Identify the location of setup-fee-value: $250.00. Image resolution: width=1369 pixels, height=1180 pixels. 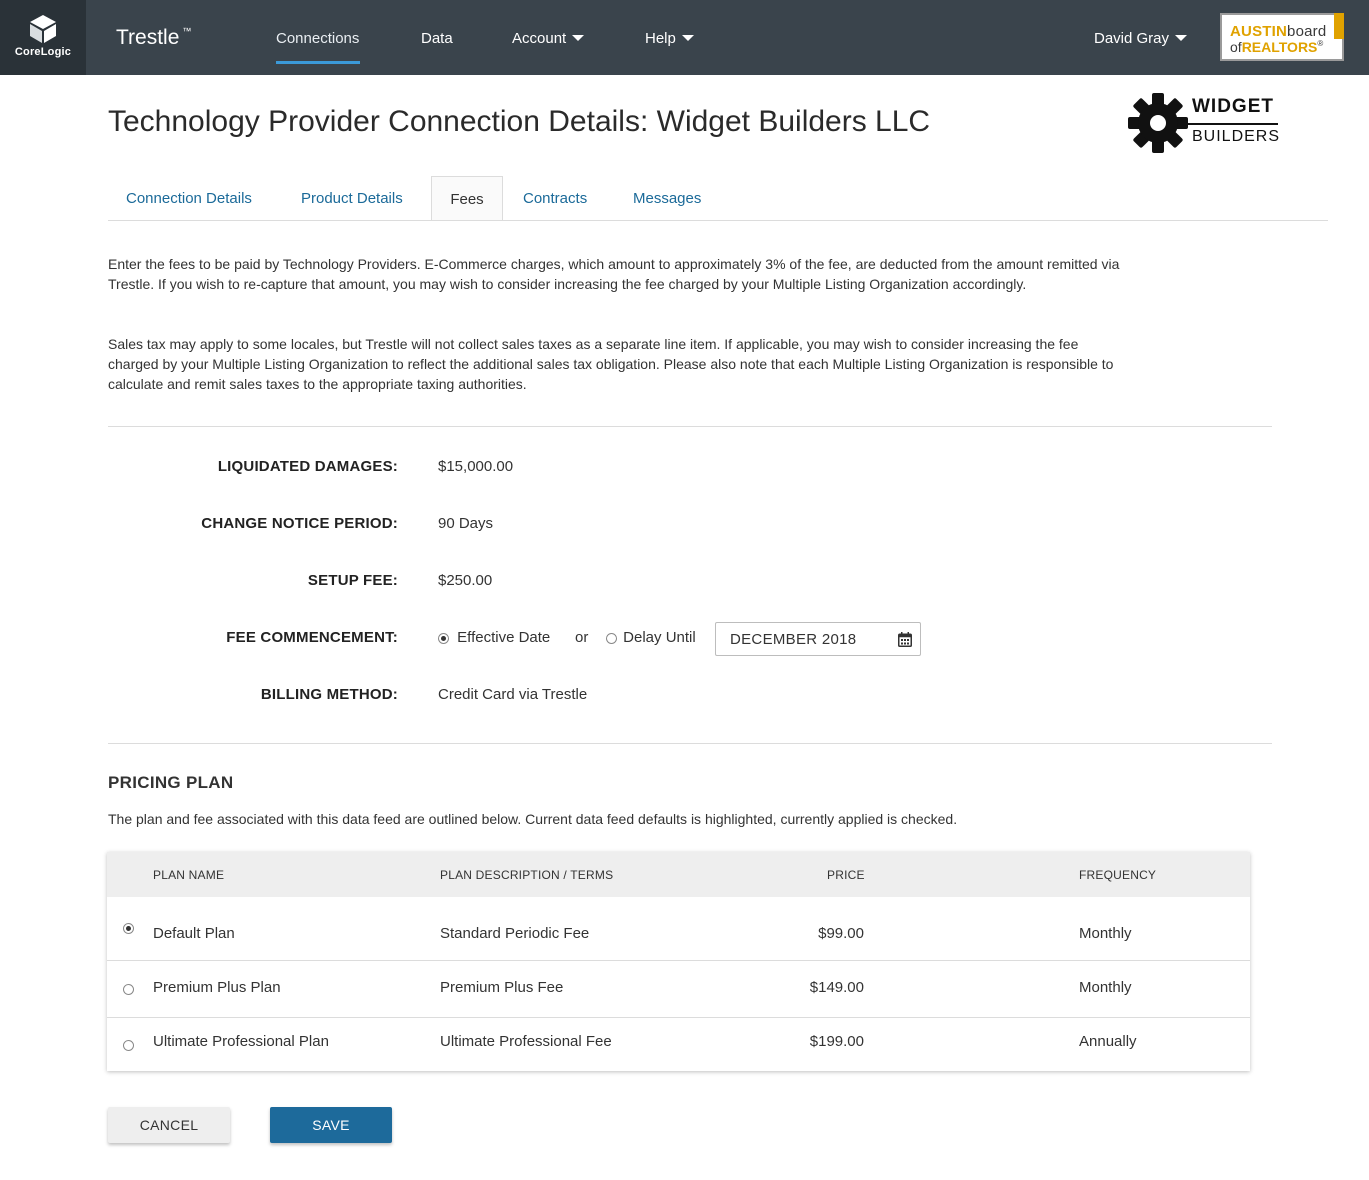
(465, 580).